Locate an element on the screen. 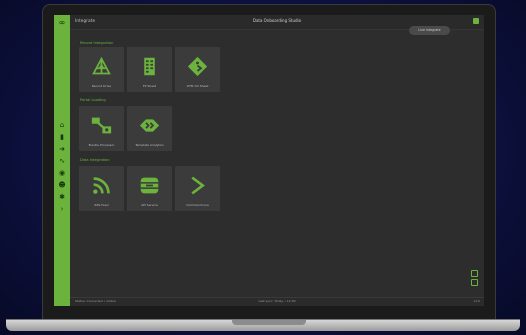 The image size is (526, 335). rss-icon is located at coordinates (101, 185).